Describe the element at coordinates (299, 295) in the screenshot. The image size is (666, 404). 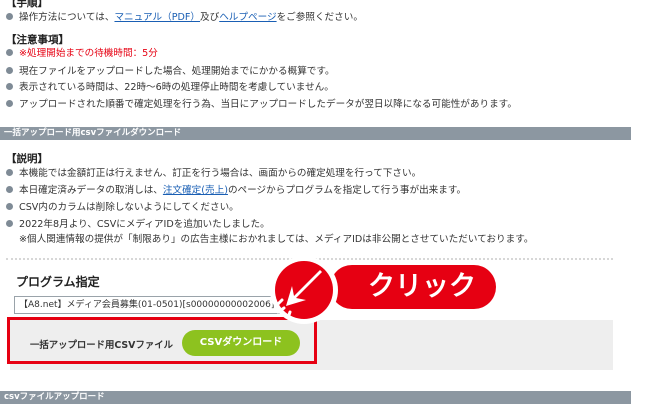
I see `pointer-arrow-icon` at that location.